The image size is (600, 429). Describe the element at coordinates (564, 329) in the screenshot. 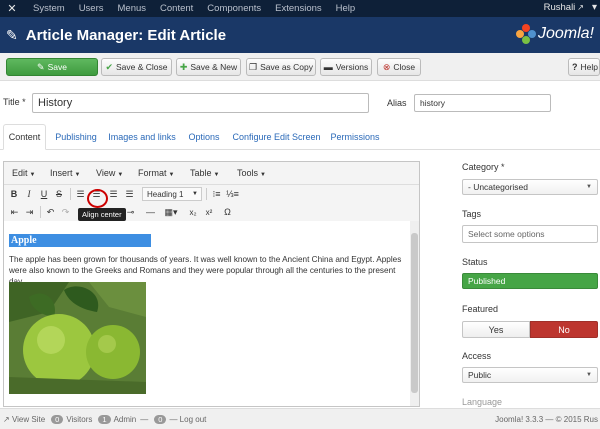

I see `featured-no-button: No` at that location.